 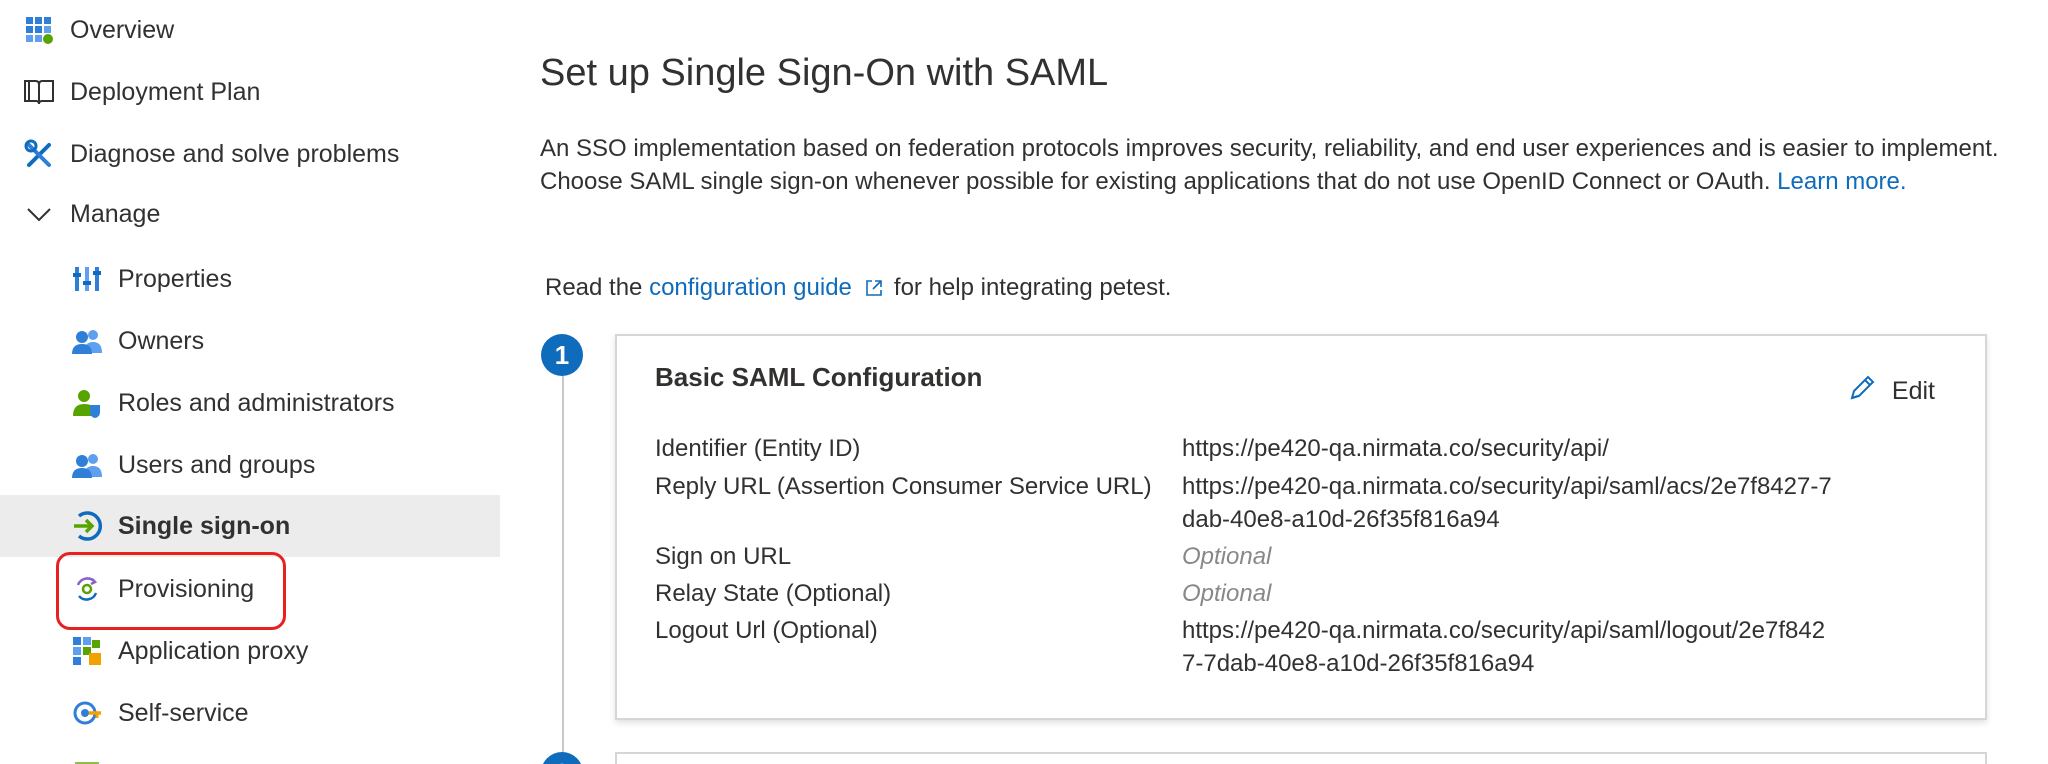 What do you see at coordinates (562, 355) in the screenshot?
I see `step-badge-1: 1` at bounding box center [562, 355].